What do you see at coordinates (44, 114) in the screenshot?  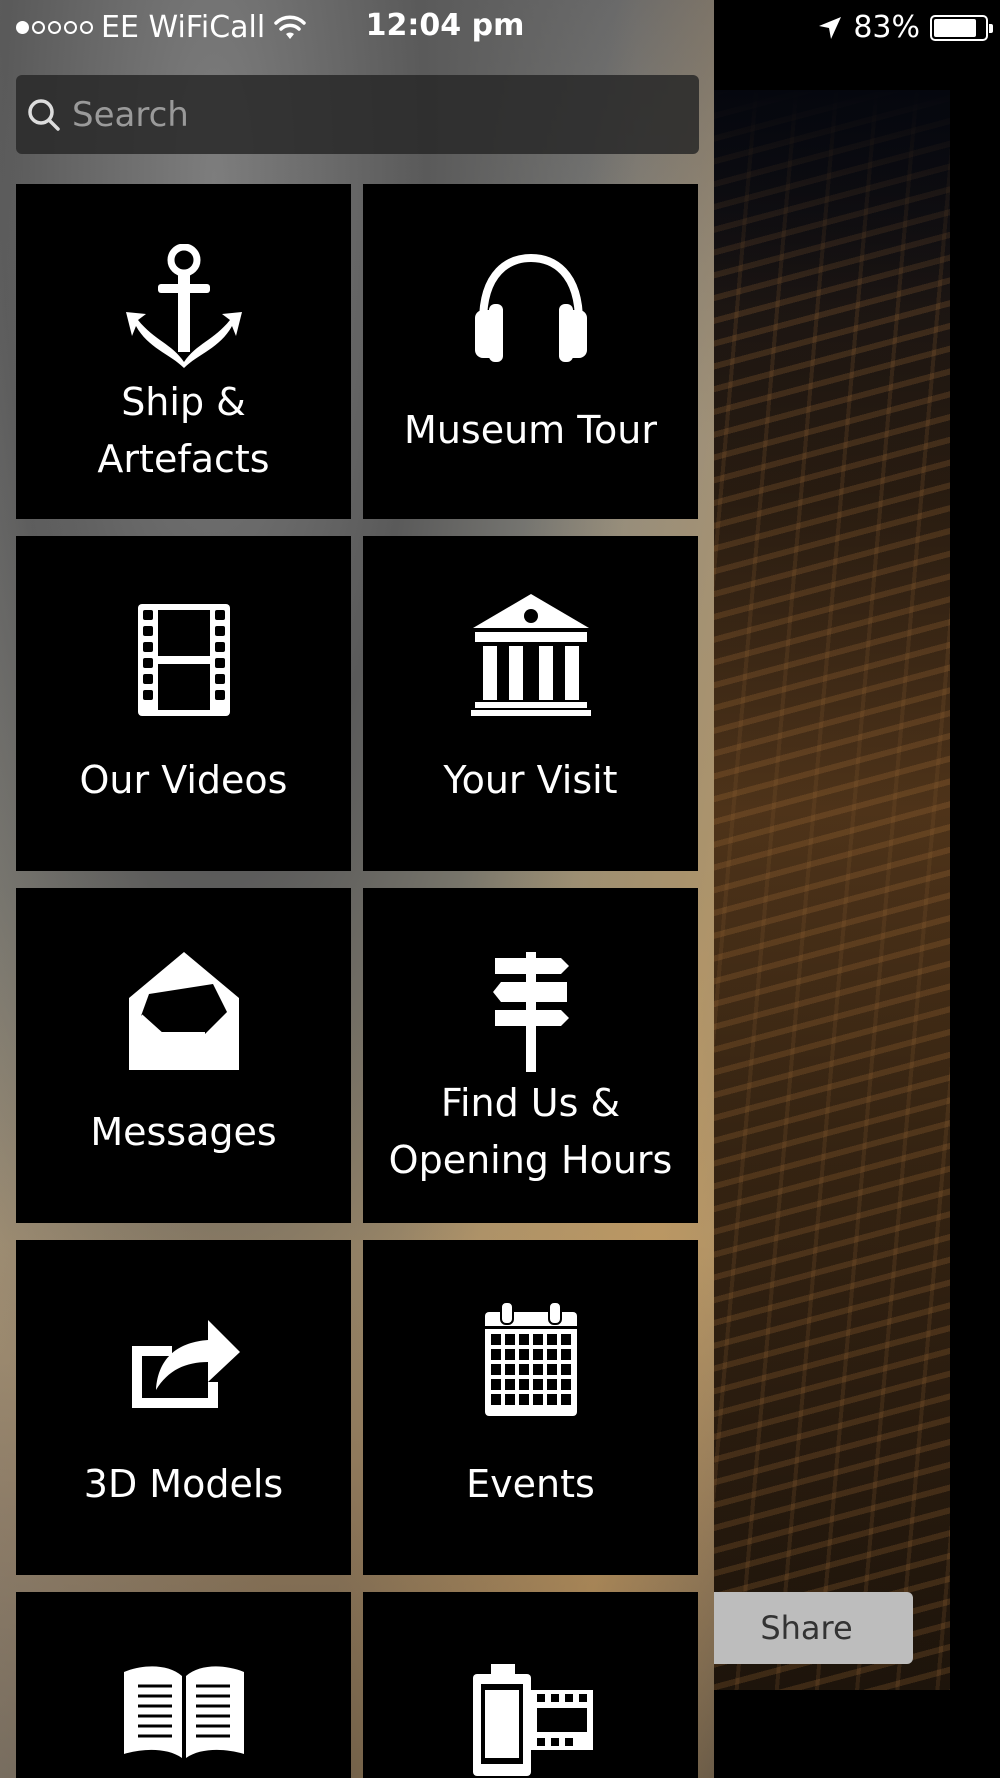 I see `search-icon` at bounding box center [44, 114].